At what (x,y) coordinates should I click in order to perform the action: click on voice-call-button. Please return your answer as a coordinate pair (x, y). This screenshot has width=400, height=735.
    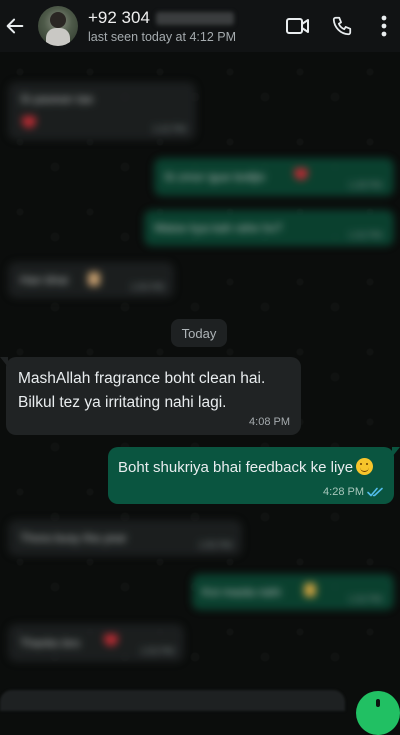
    Looking at the image, I should click on (342, 26).